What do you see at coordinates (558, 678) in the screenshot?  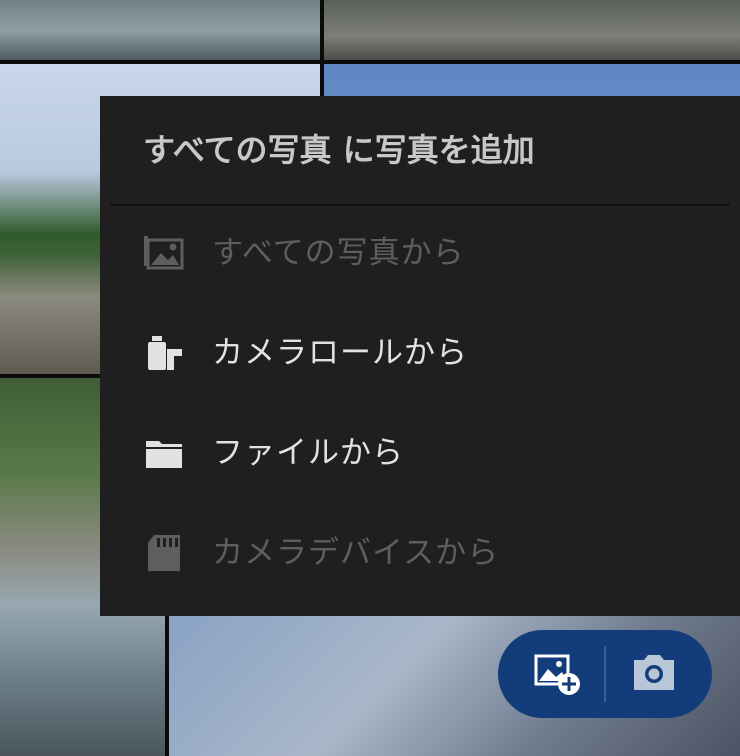 I see `add-photo-icon` at bounding box center [558, 678].